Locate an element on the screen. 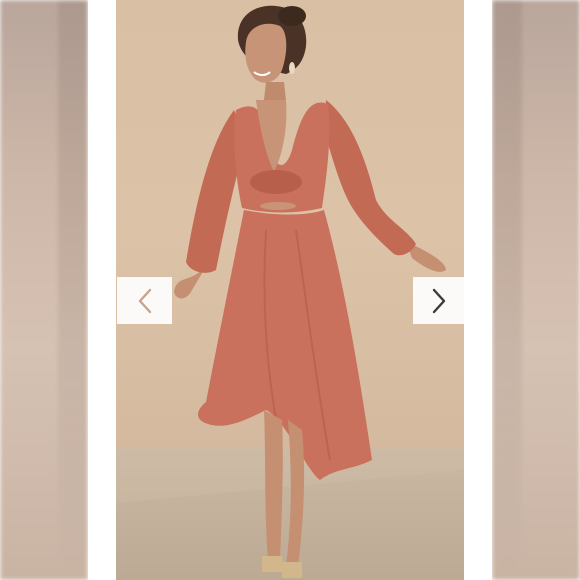  previous-image-button is located at coordinates (144, 300).